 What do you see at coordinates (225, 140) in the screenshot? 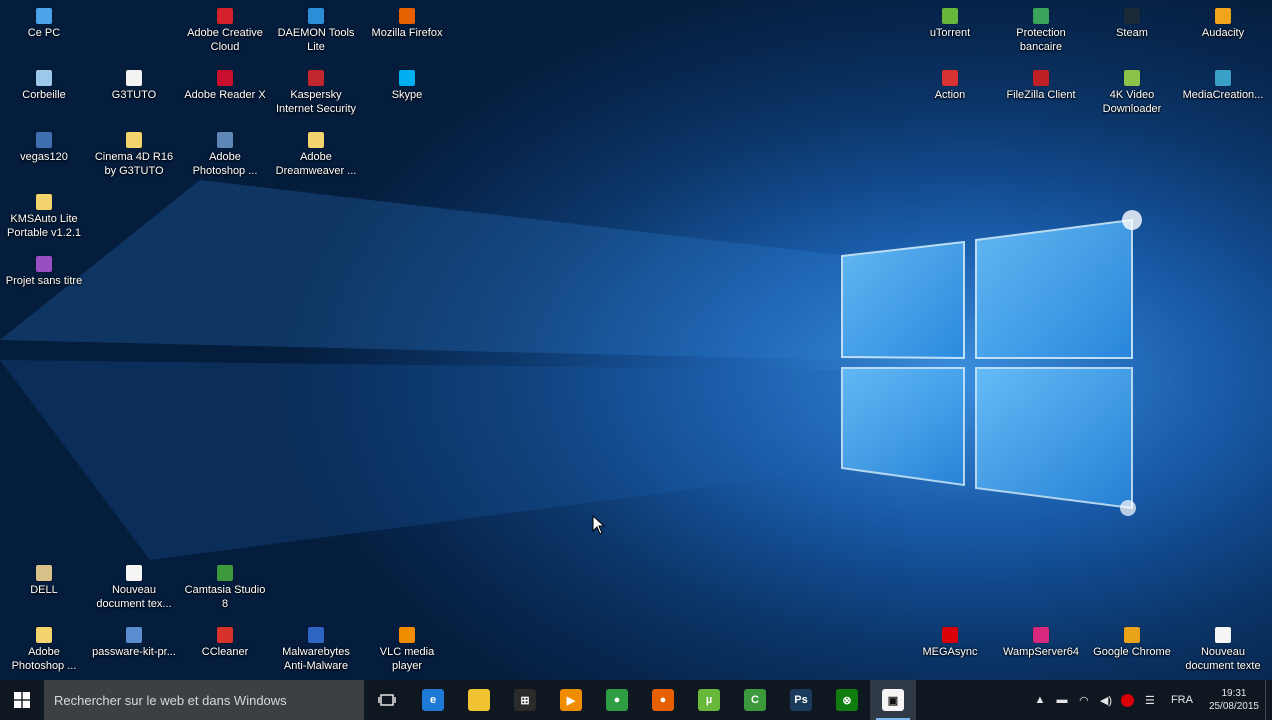
I see `shortcut-icon` at bounding box center [225, 140].